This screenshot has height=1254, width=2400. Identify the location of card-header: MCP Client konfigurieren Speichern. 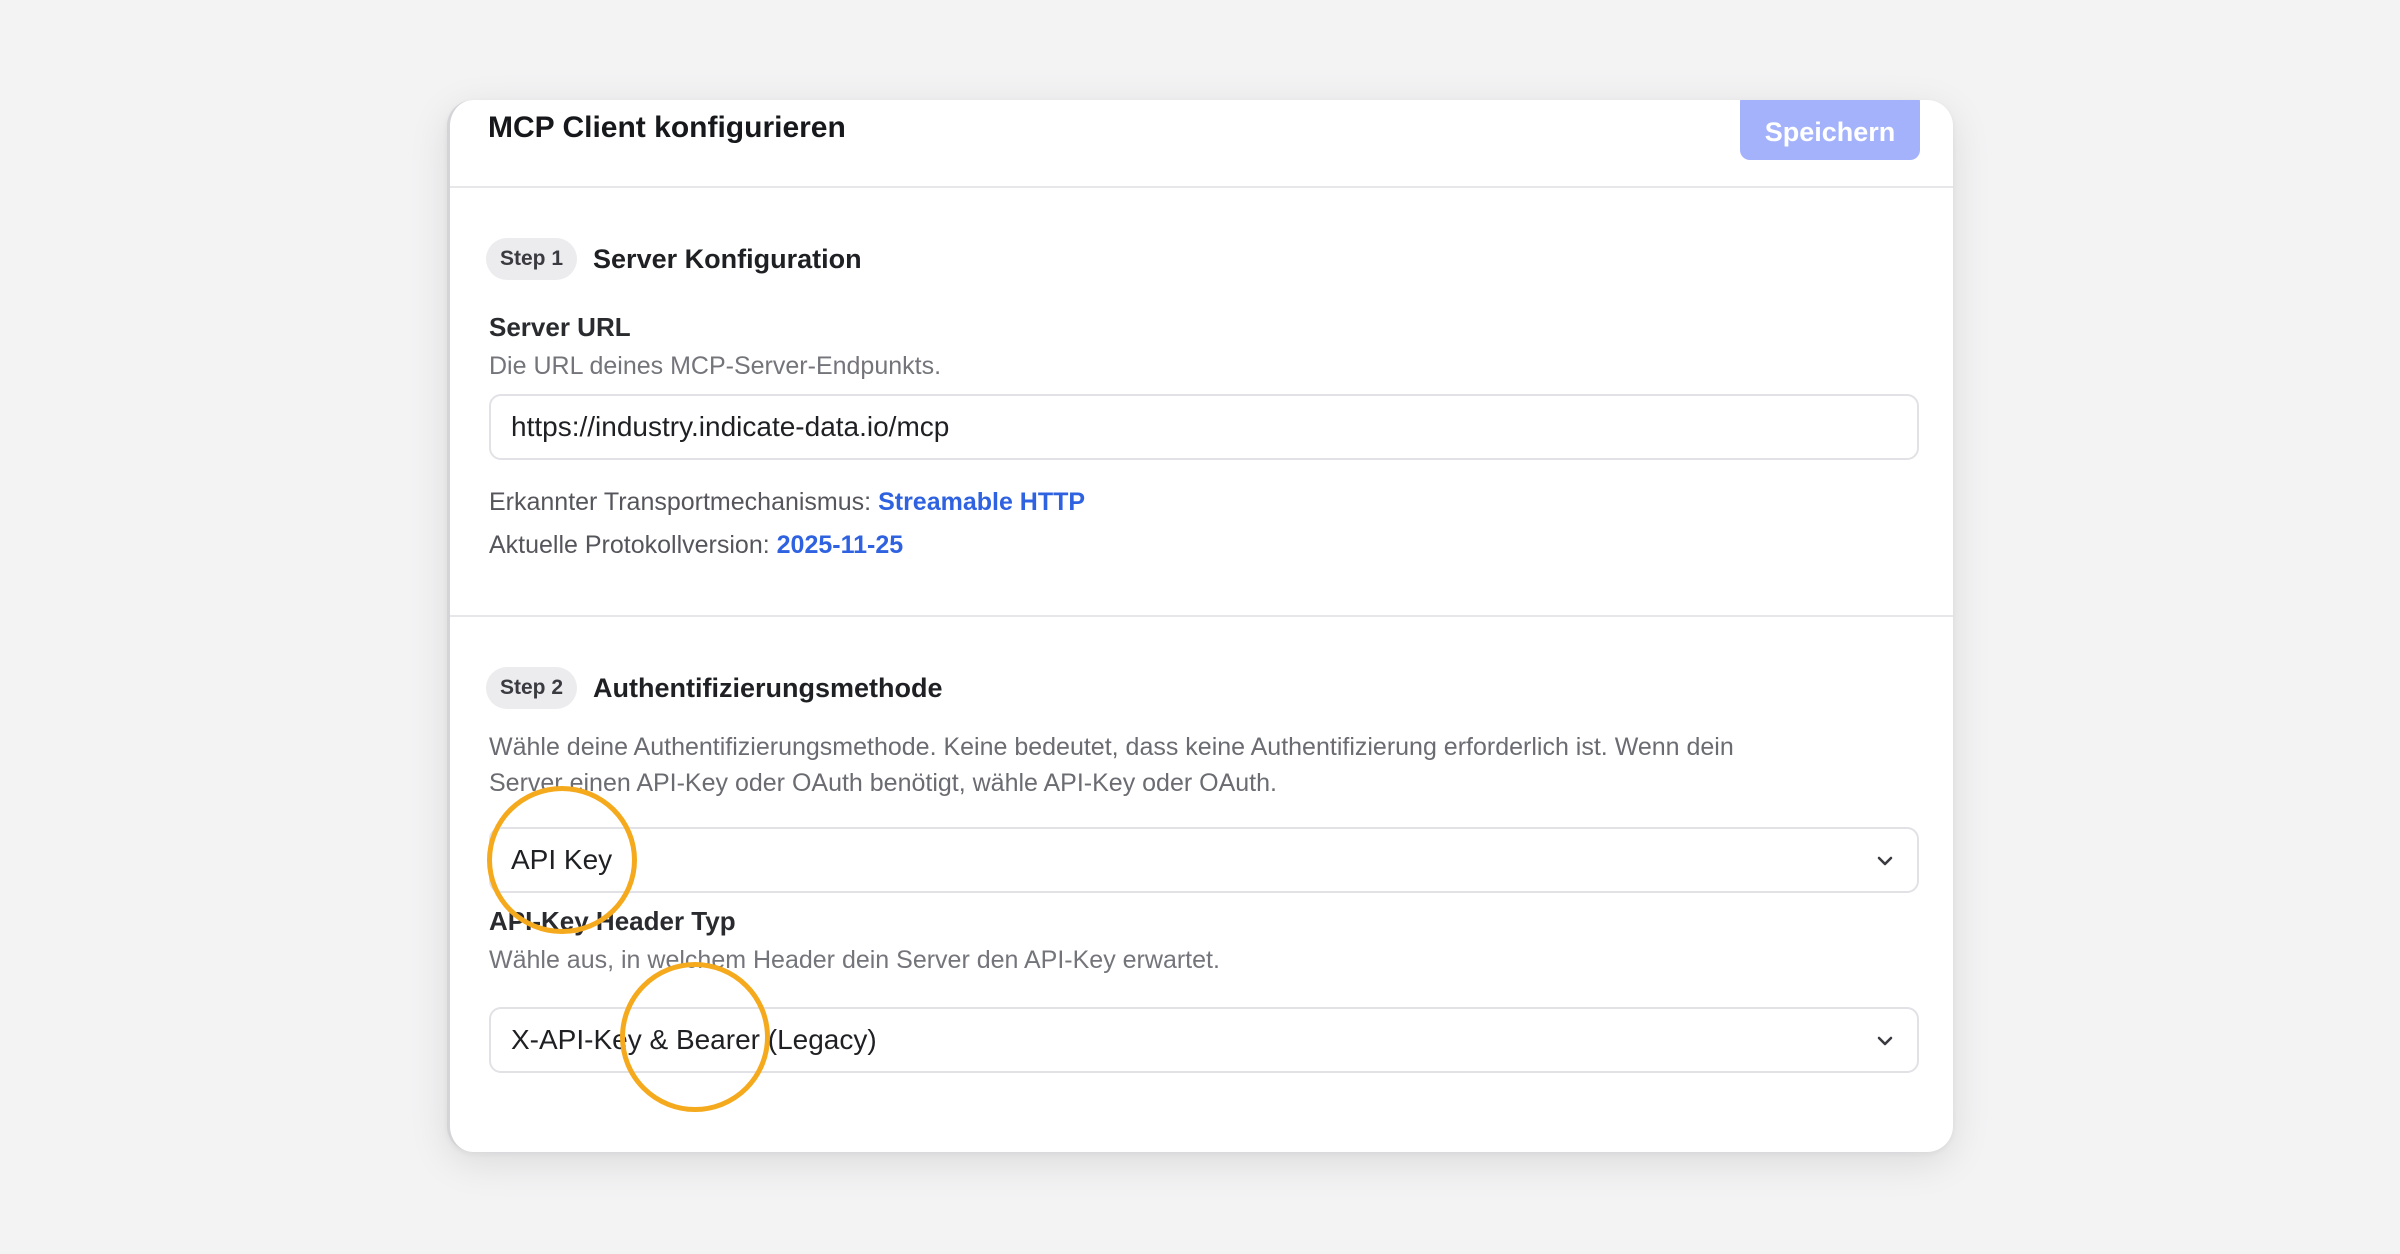
(1201, 144).